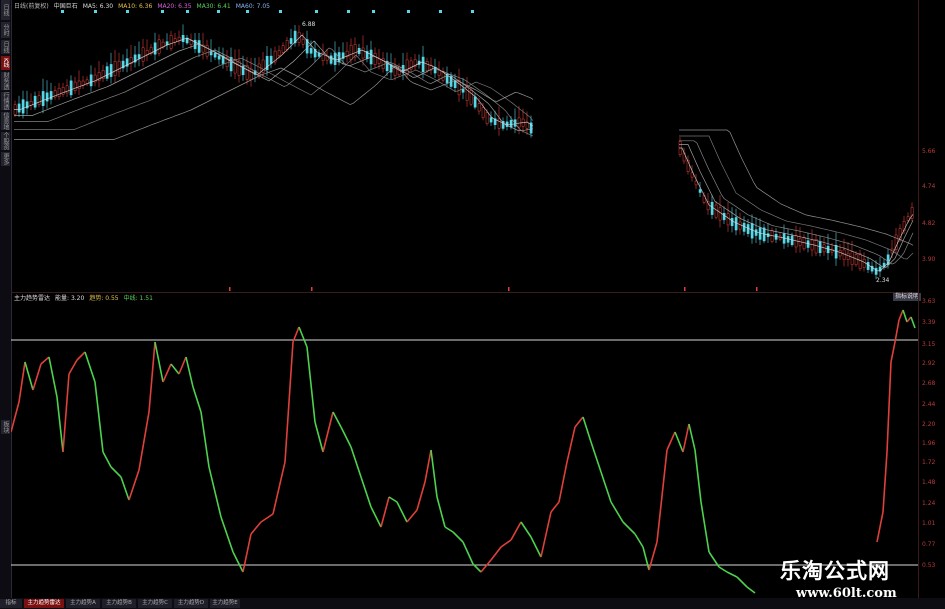 The image size is (945, 609). I want to click on indicator-help-button: 指标说明, so click(907, 297).